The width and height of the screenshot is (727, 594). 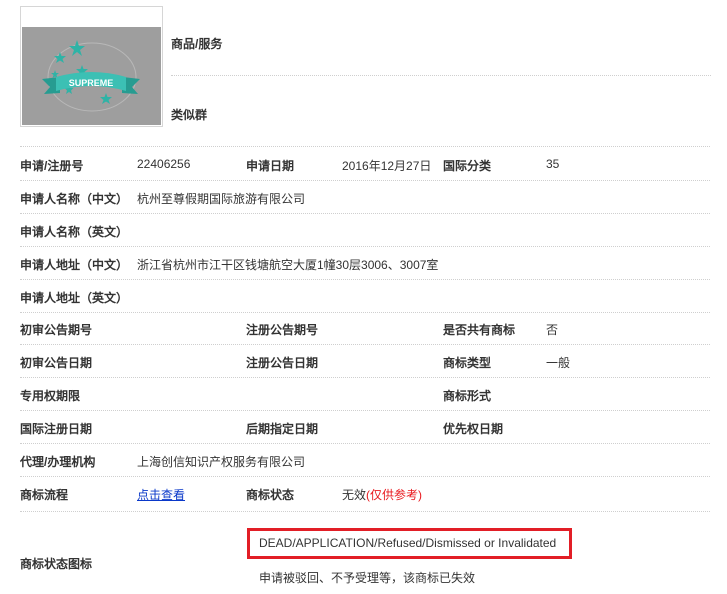 What do you see at coordinates (367, 578) in the screenshot?
I see `status-chinese-text: 申请被驳回、不予受理等，该商标已失效` at bounding box center [367, 578].